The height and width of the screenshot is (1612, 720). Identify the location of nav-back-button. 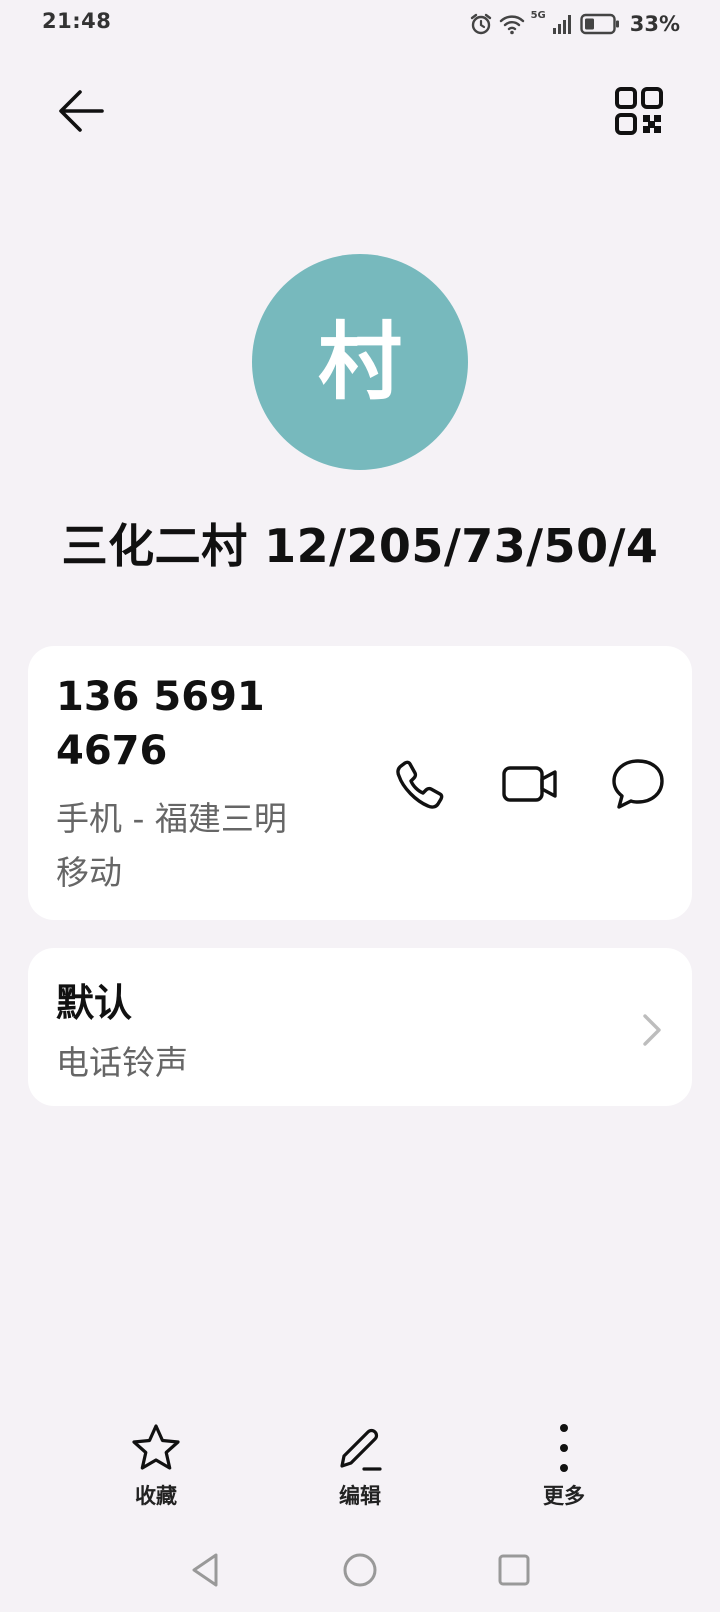
(206, 1570).